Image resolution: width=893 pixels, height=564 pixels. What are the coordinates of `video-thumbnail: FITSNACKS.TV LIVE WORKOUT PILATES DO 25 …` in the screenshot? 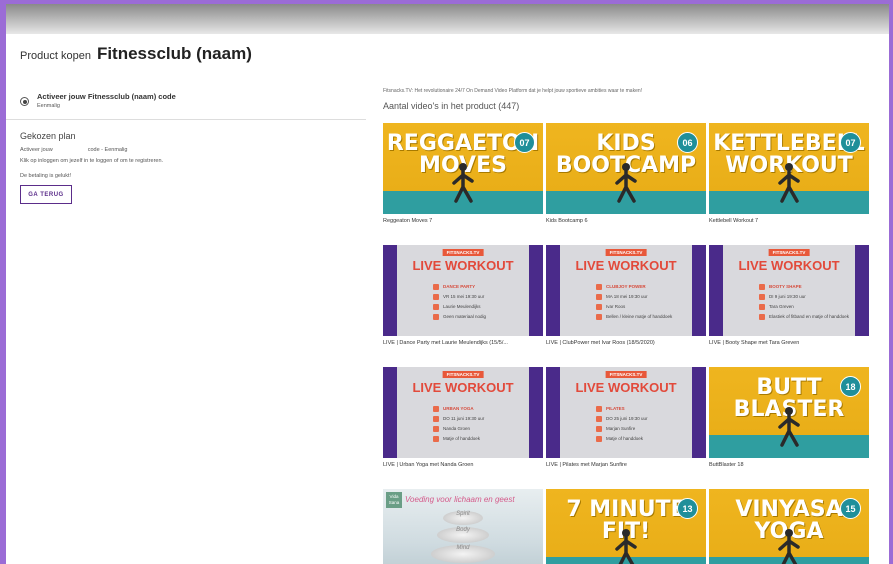 It's located at (626, 412).